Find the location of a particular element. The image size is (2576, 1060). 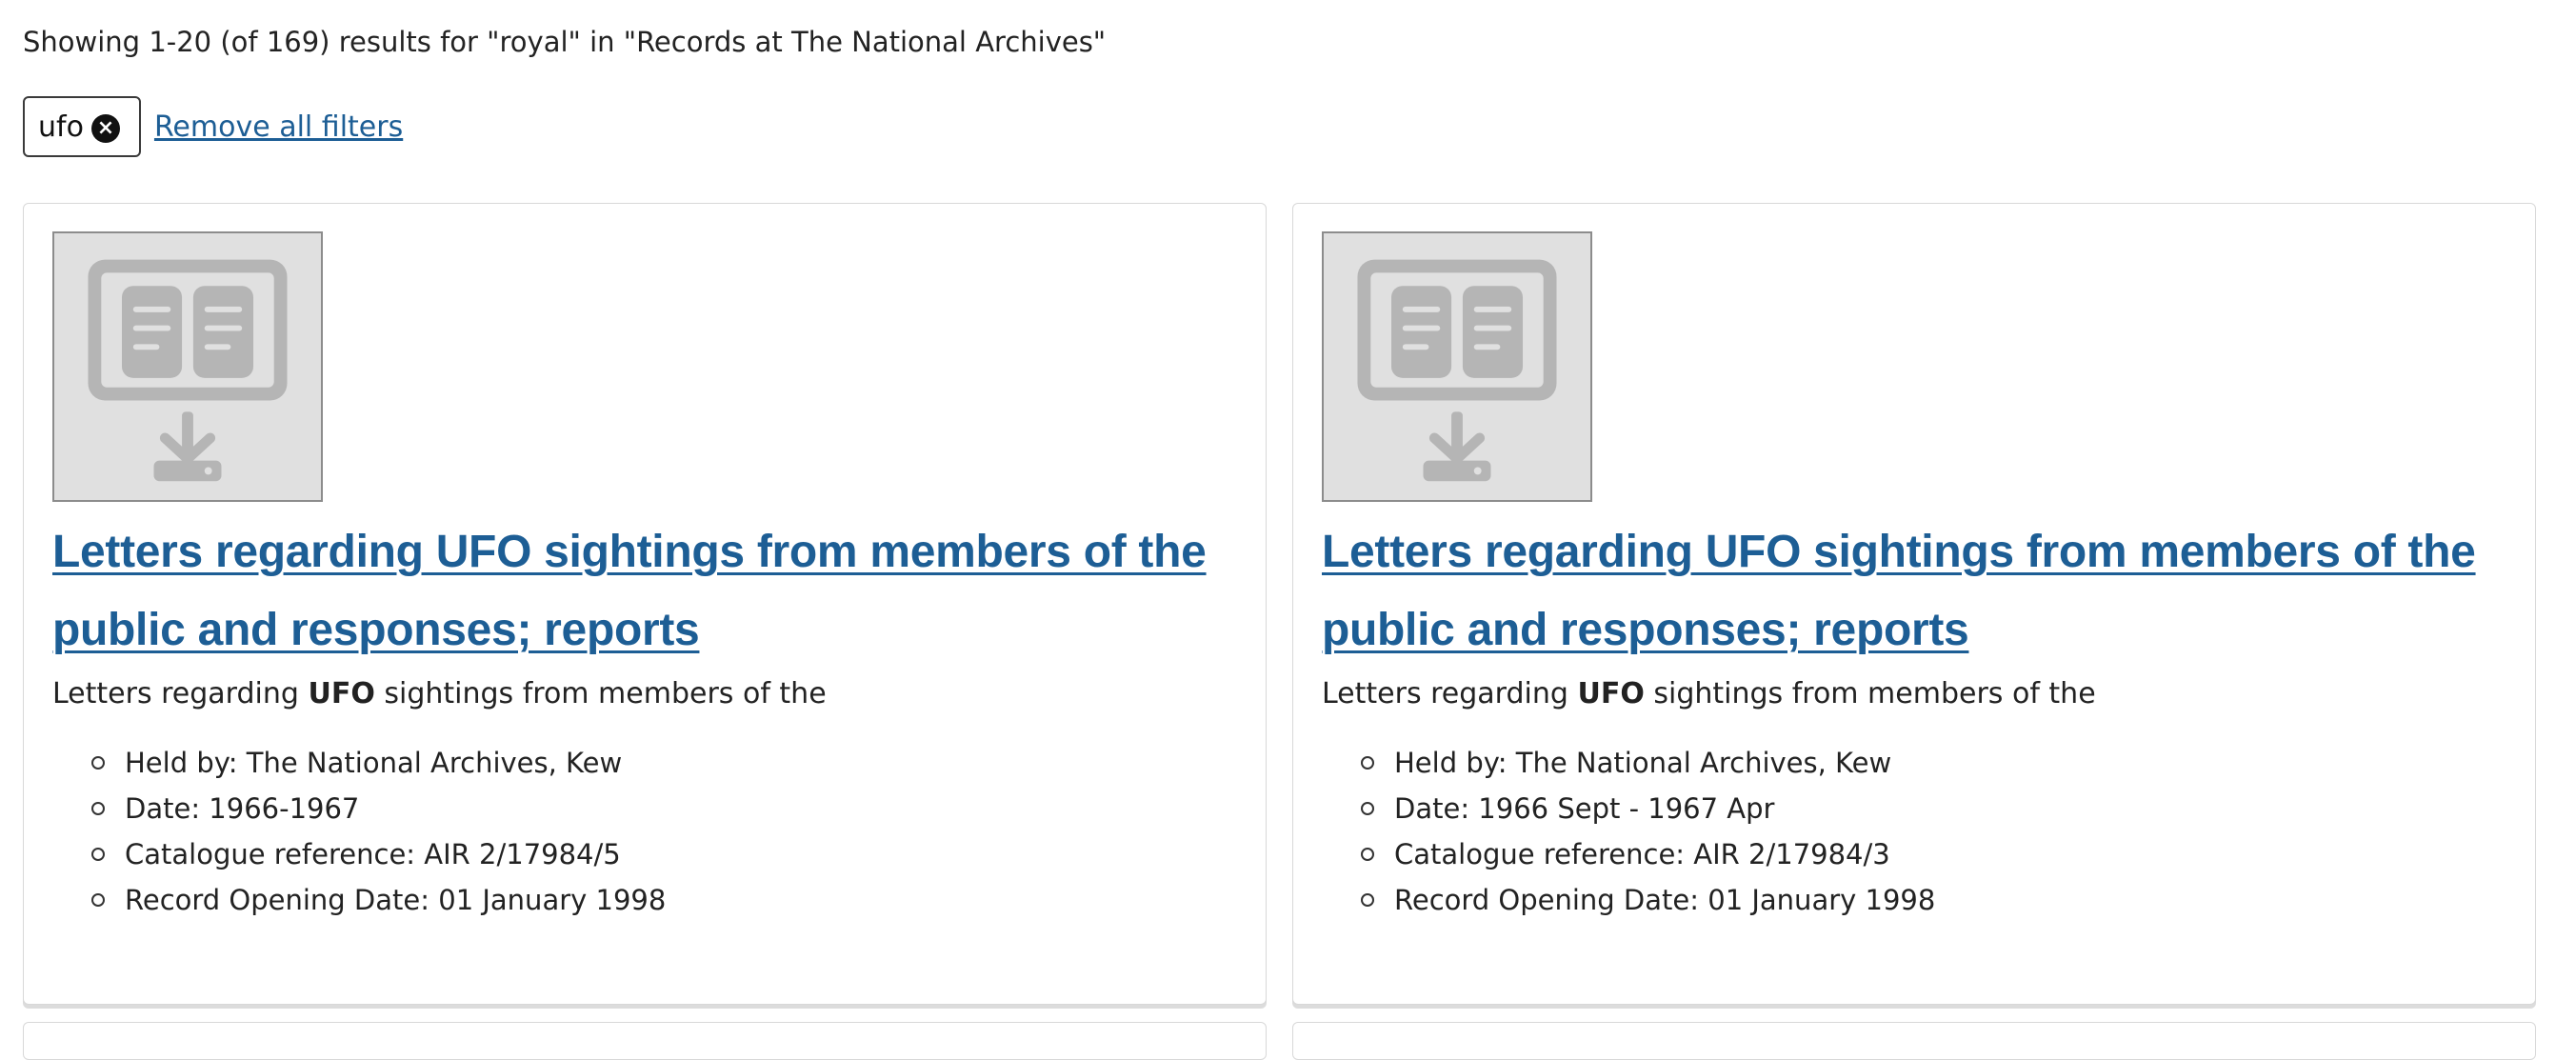

meta-date: Date: 1966 Sept - 1967 Apr is located at coordinates (1628, 808).